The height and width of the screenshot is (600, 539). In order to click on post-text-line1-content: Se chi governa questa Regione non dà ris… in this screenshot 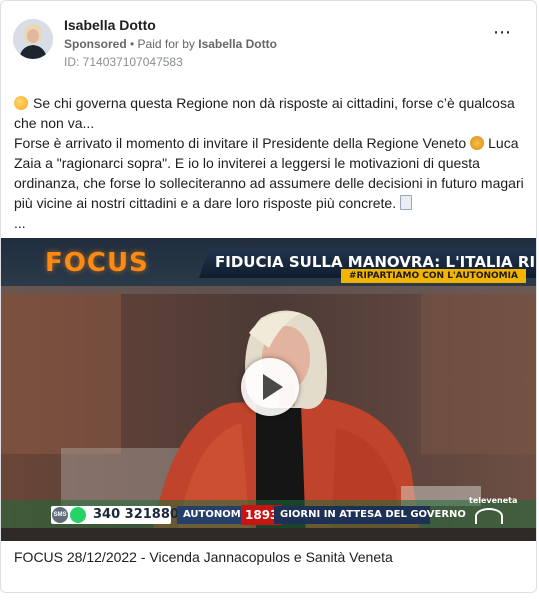, I will do `click(264, 113)`.